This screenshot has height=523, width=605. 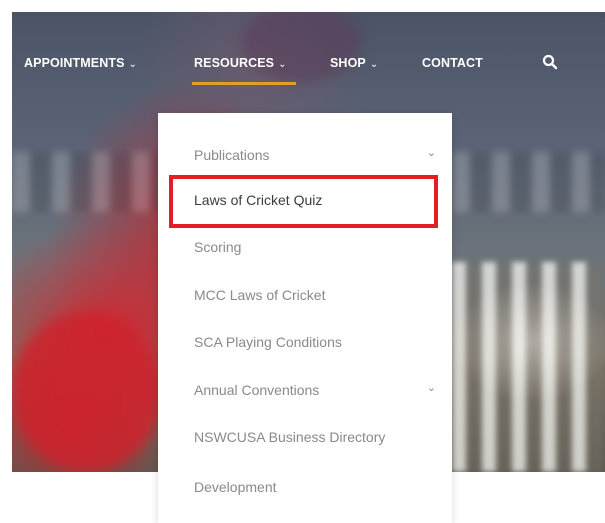 I want to click on menu-item-scoring: Scoring, so click(x=305, y=246).